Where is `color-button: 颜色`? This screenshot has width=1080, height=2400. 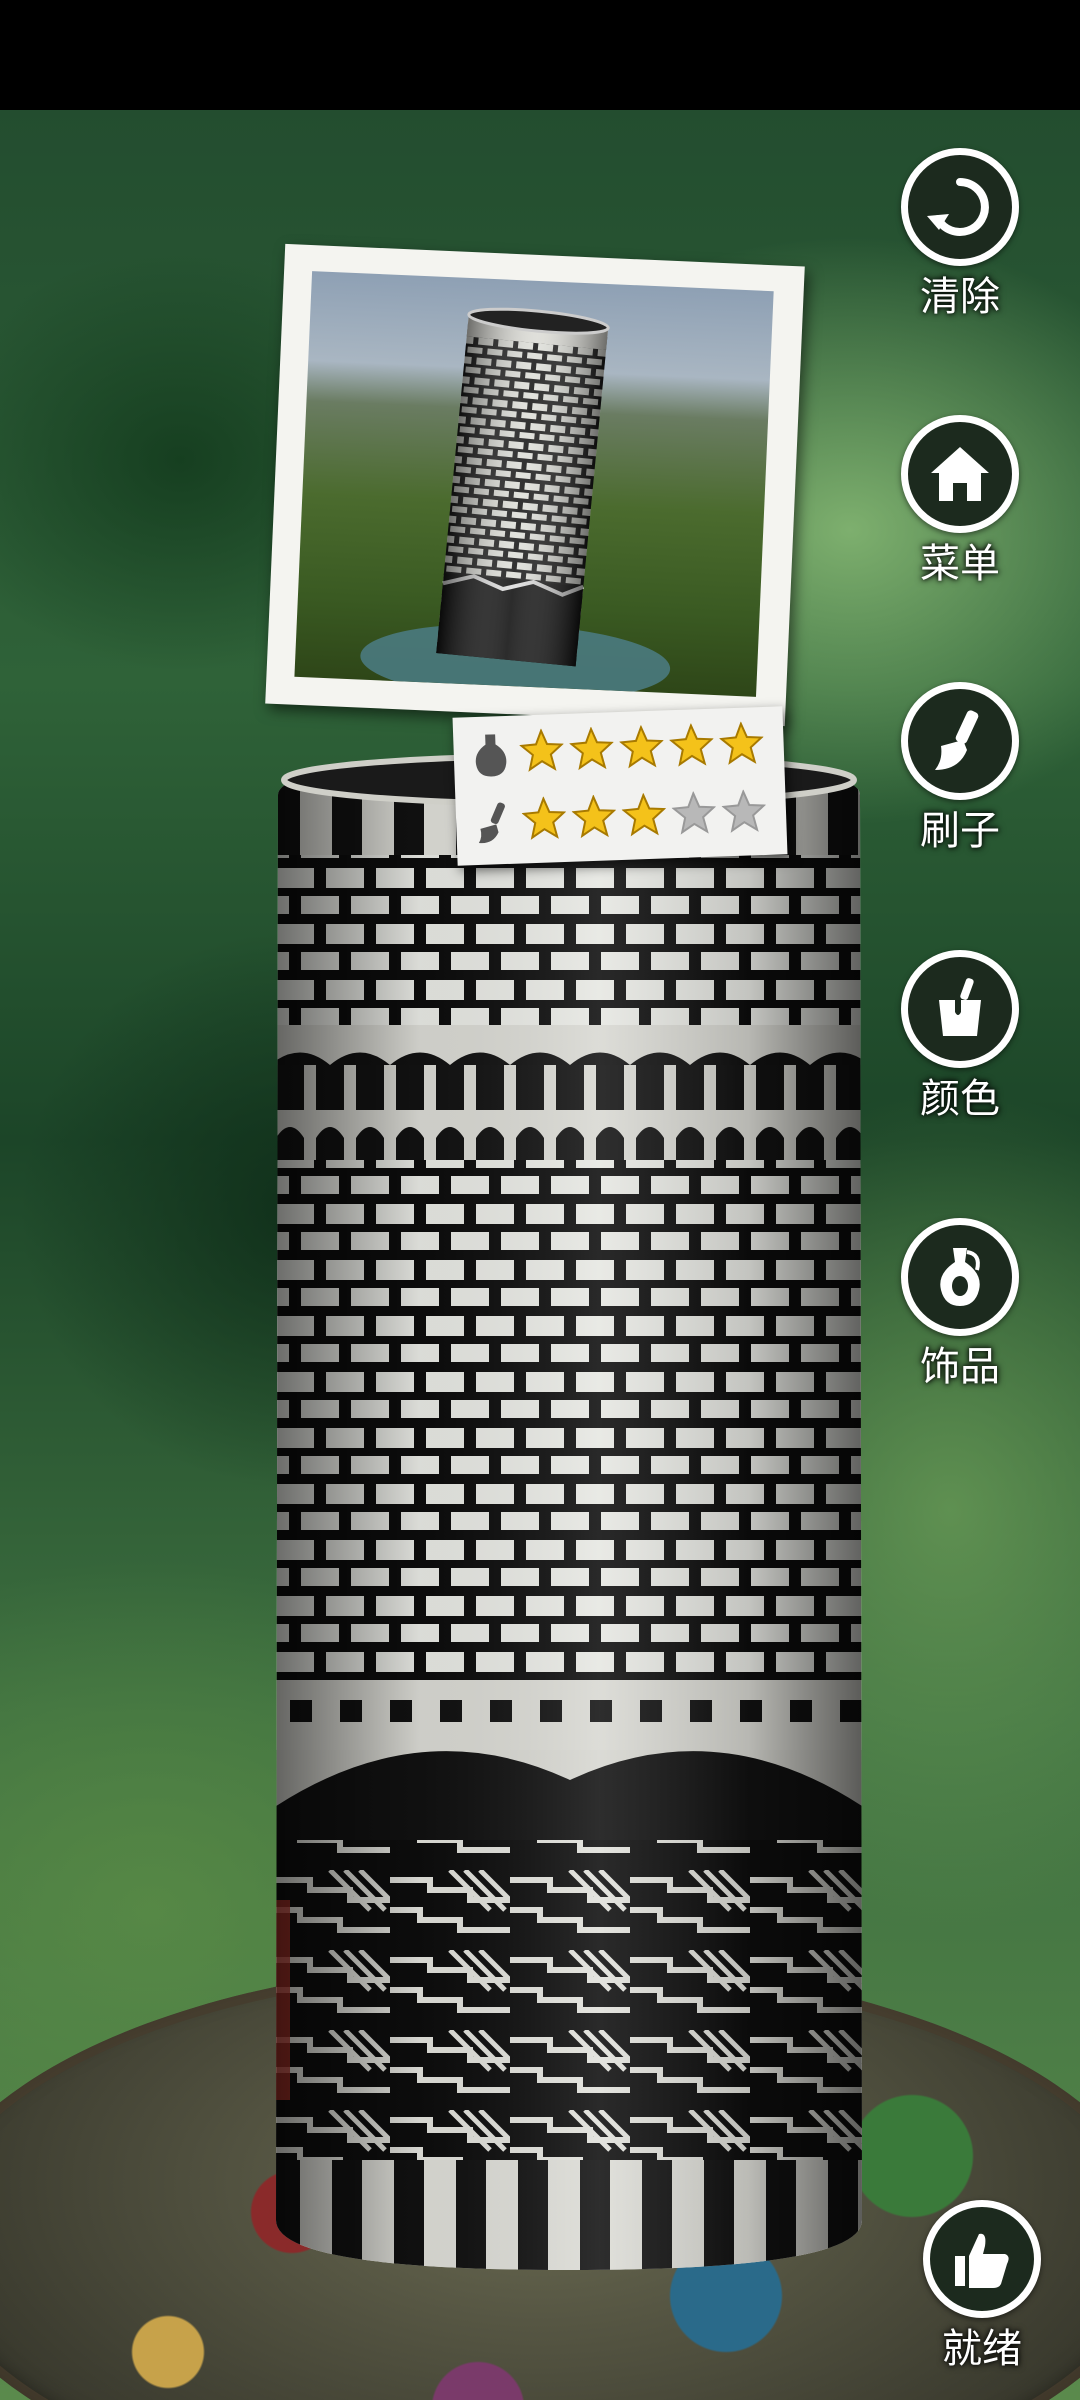 color-button: 颜色 is located at coordinates (960, 1036).